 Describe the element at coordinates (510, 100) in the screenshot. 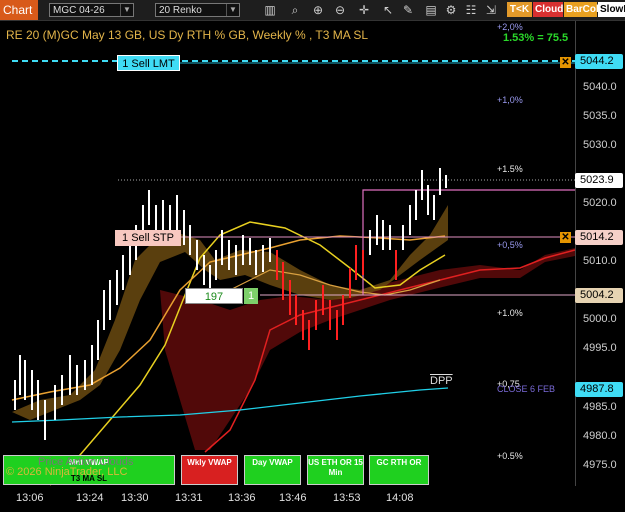

I see `pct-label: +1,0%` at that location.